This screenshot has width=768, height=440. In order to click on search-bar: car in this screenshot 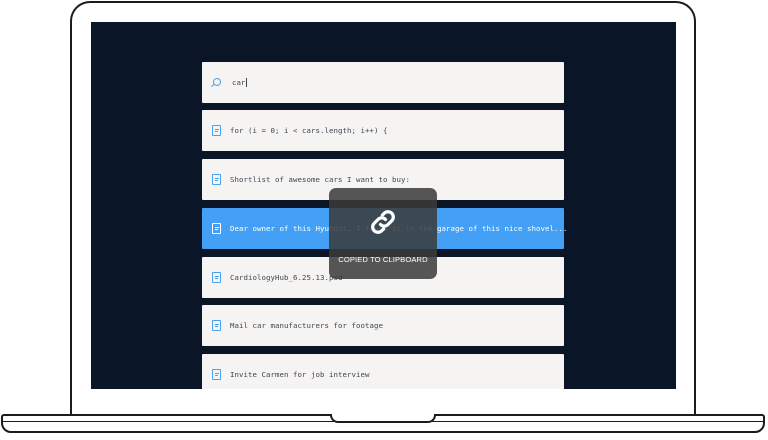, I will do `click(383, 82)`.